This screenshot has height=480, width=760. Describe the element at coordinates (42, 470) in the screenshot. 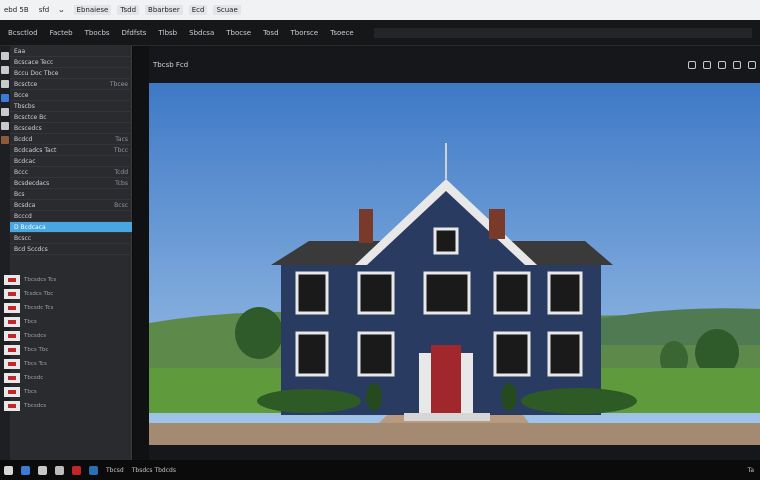

I see `files-icon` at that location.